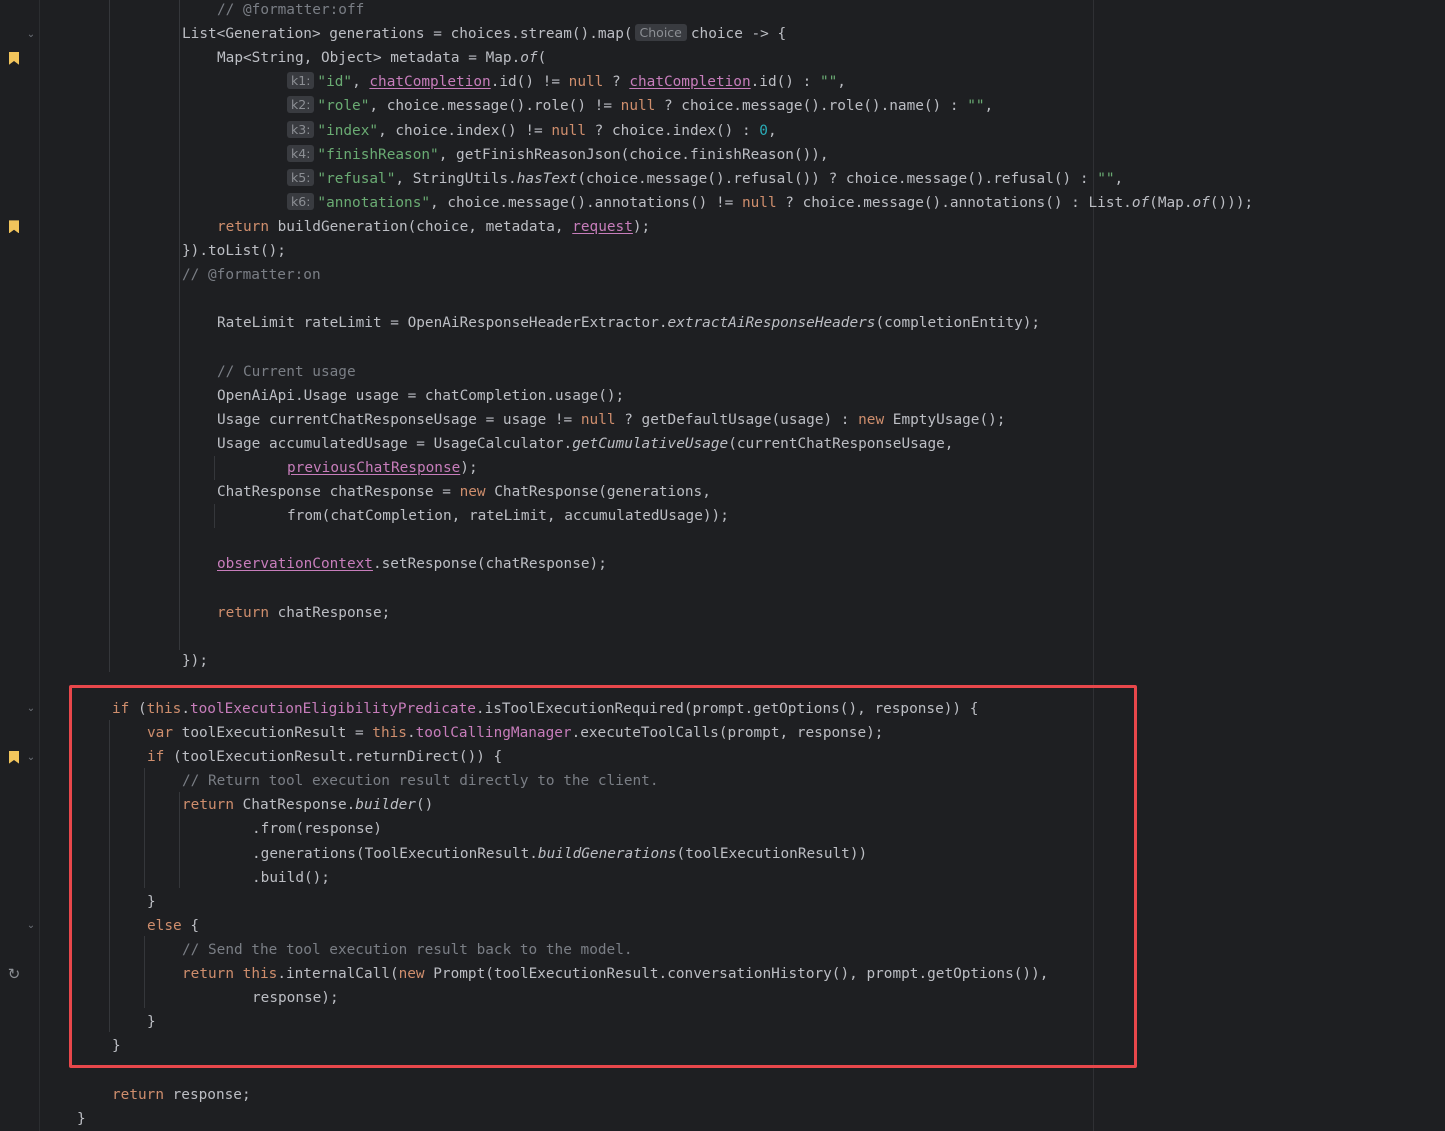 The width and height of the screenshot is (1445, 1131). I want to click on code-line: Map<String, Object> metadata = Map.of(, so click(381, 58).